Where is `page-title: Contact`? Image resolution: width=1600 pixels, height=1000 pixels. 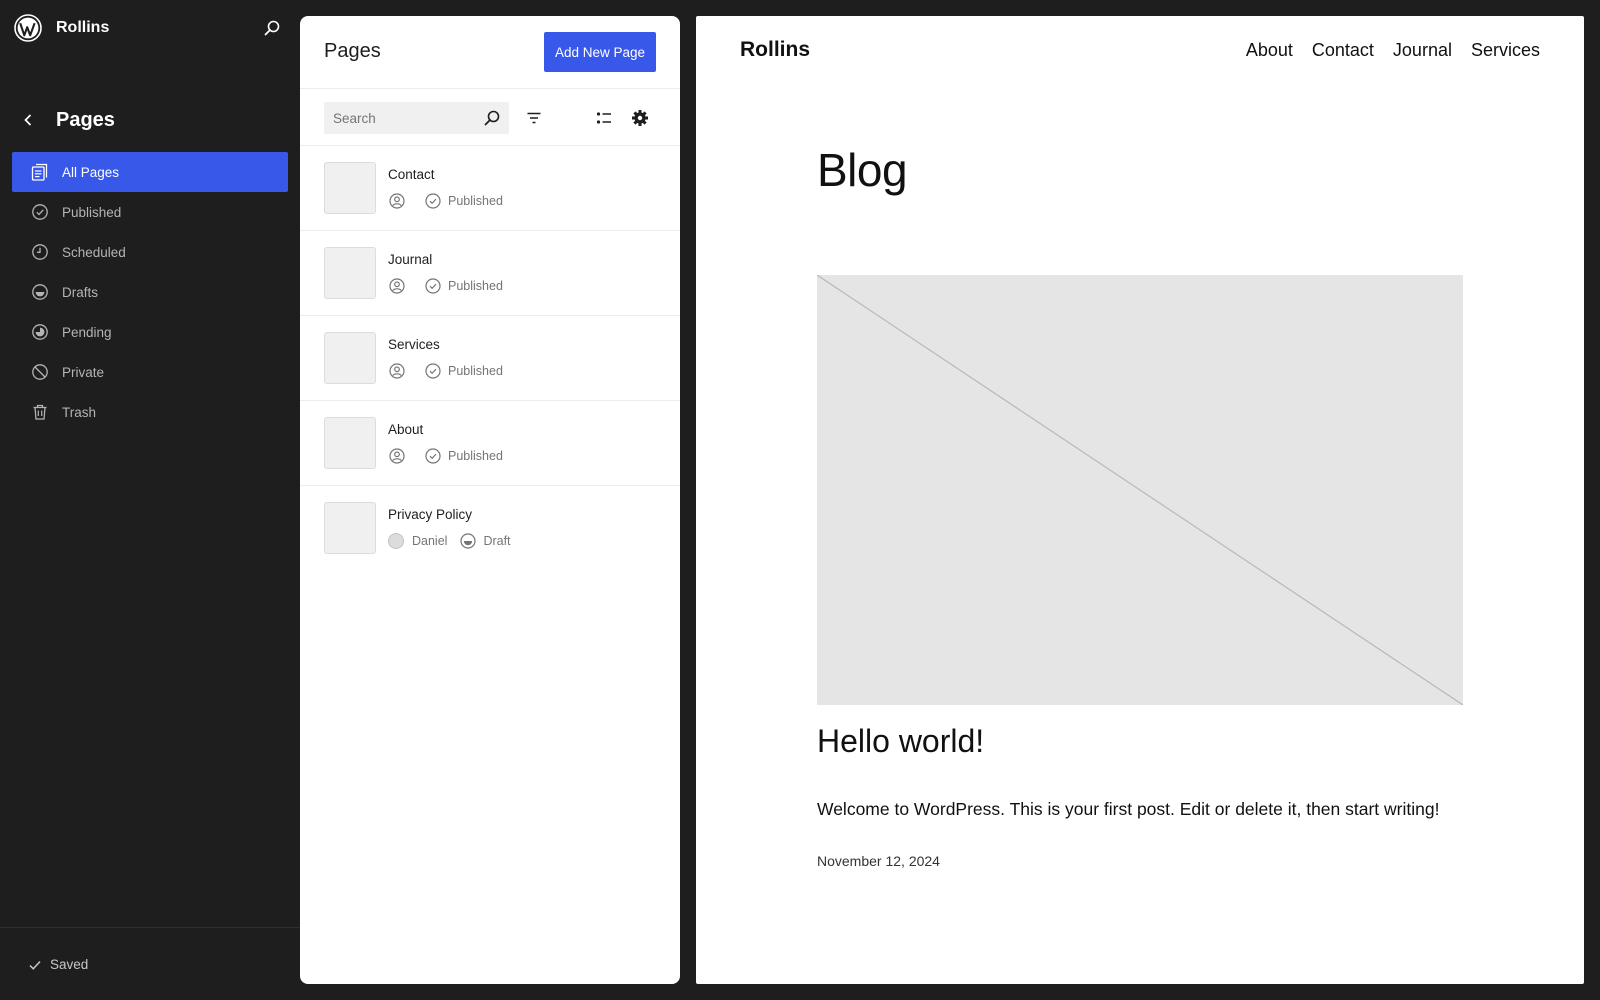 page-title: Contact is located at coordinates (411, 174).